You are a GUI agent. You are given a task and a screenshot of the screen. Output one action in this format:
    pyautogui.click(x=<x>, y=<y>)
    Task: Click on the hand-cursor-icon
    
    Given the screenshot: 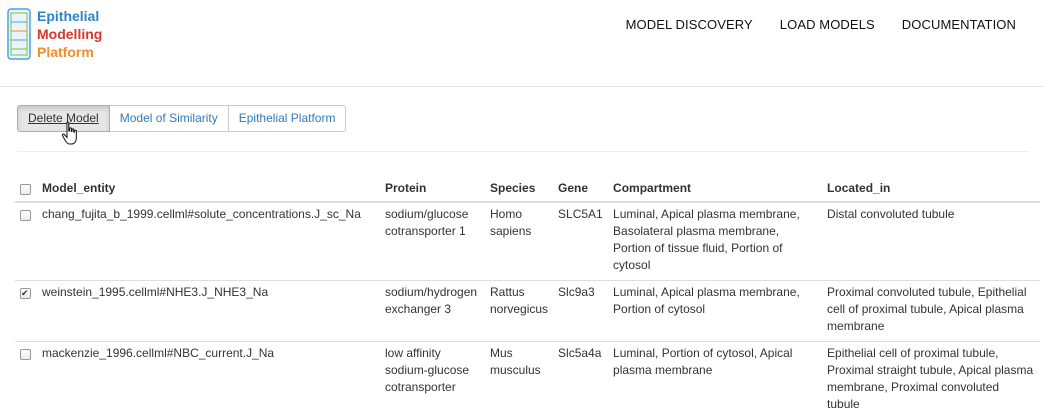 What is the action you would take?
    pyautogui.click(x=71, y=134)
    